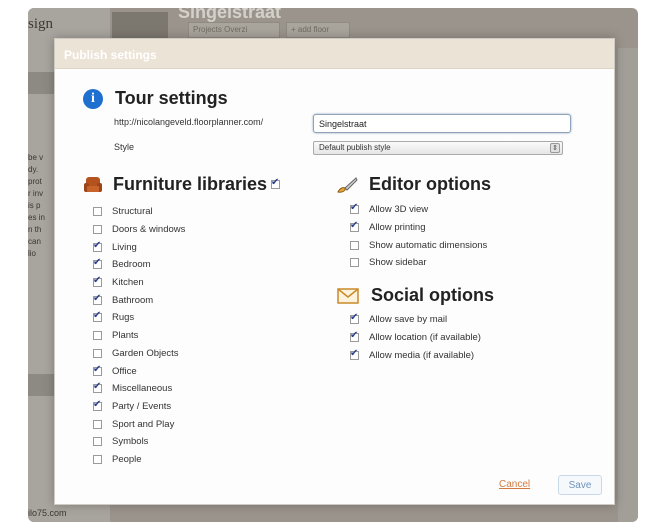  I want to click on furniture-item-party-events: Party / Events, so click(139, 407).